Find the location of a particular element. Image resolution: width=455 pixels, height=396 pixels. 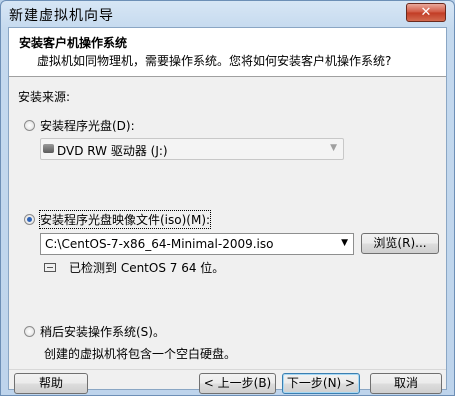

iso-path-combobox: C:\CentOS-7-x86_64-Minimal-2009.iso ▼ is located at coordinates (197, 244).